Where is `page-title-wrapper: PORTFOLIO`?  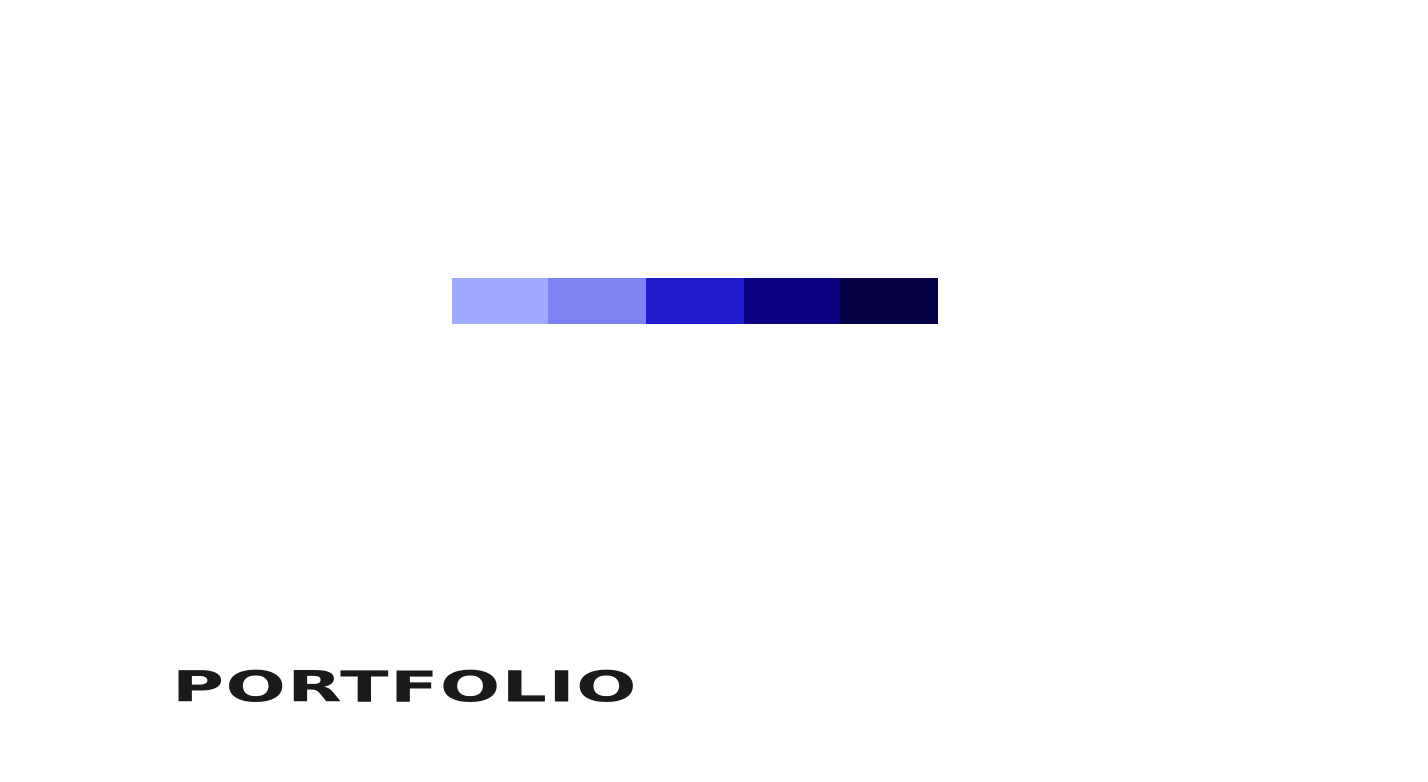
page-title-wrapper: PORTFOLIO is located at coordinates (472, 689).